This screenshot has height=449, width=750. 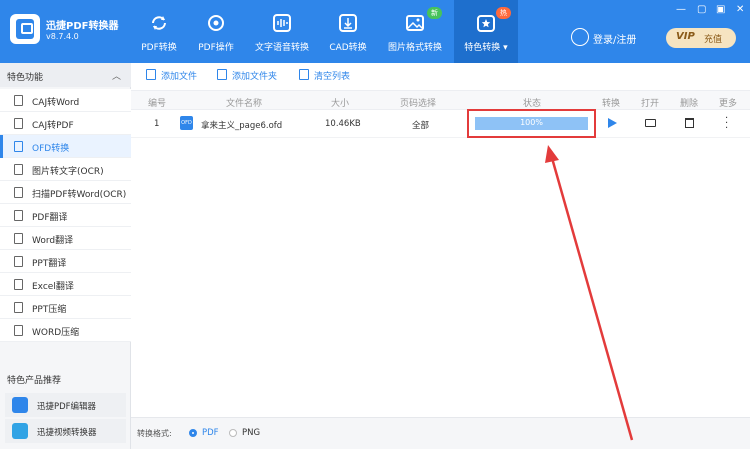 I want to click on sidebar-item-label: PPT压缩, so click(x=49, y=310).